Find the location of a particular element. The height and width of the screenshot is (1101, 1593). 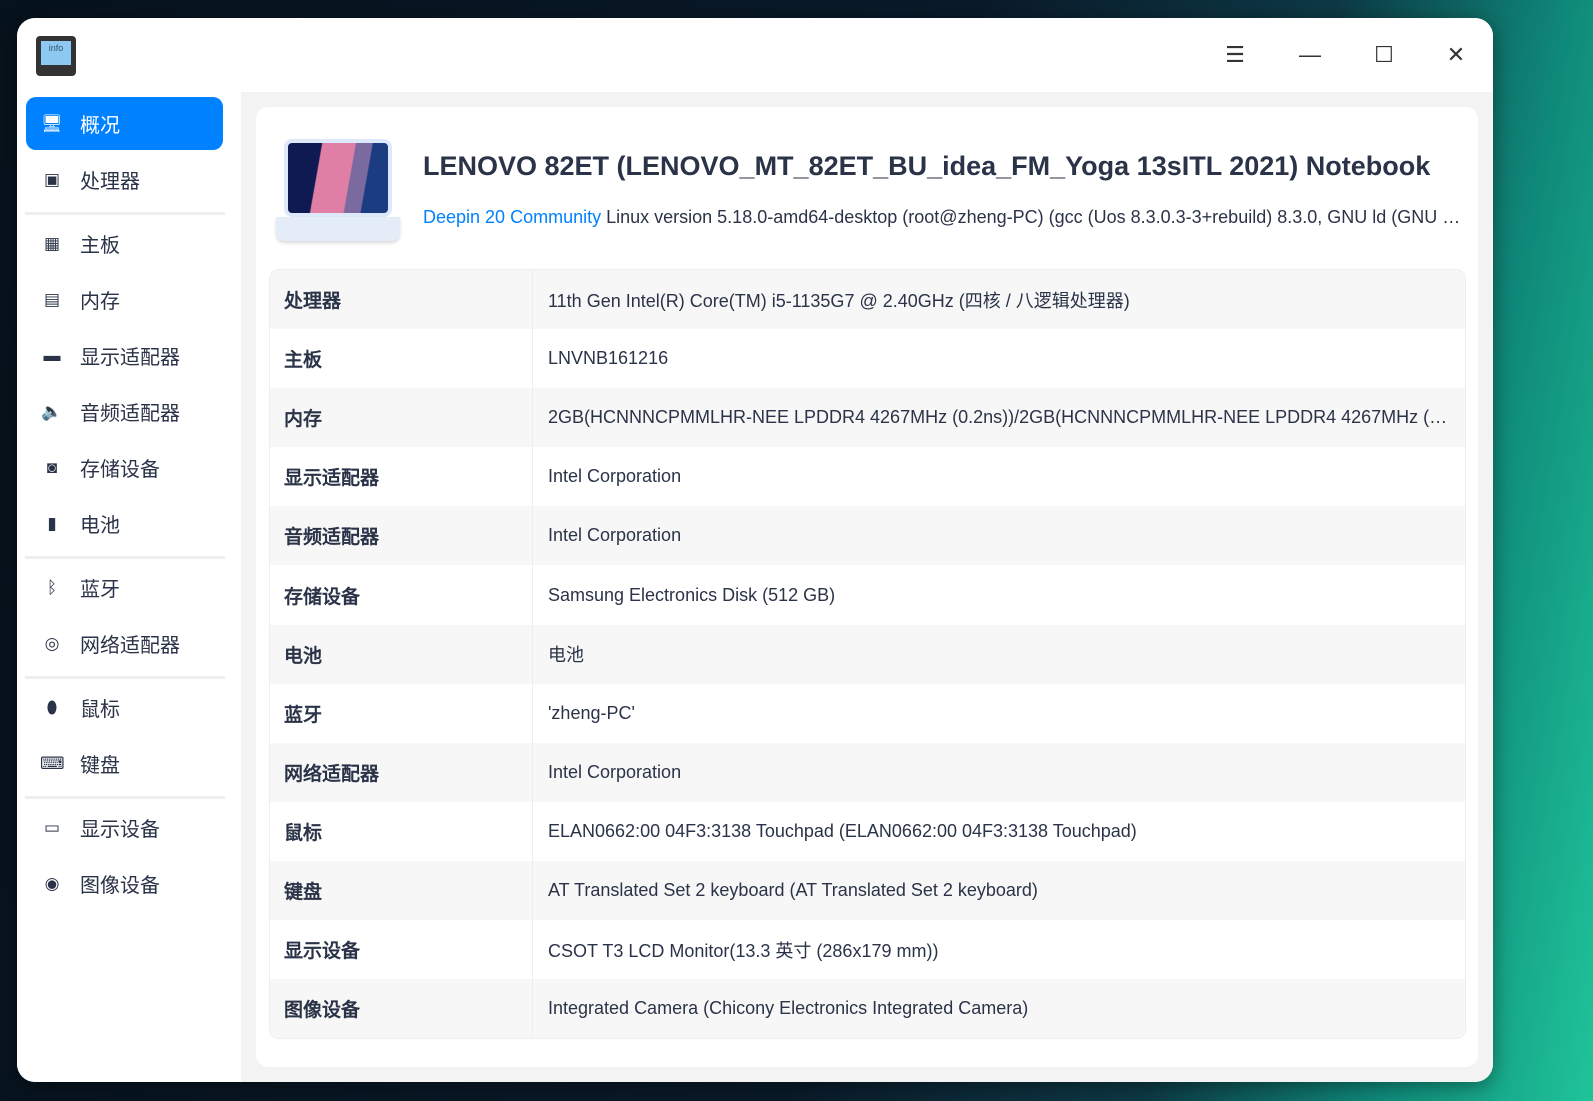

bluetooth-icon: ᛒ is located at coordinates (52, 587).